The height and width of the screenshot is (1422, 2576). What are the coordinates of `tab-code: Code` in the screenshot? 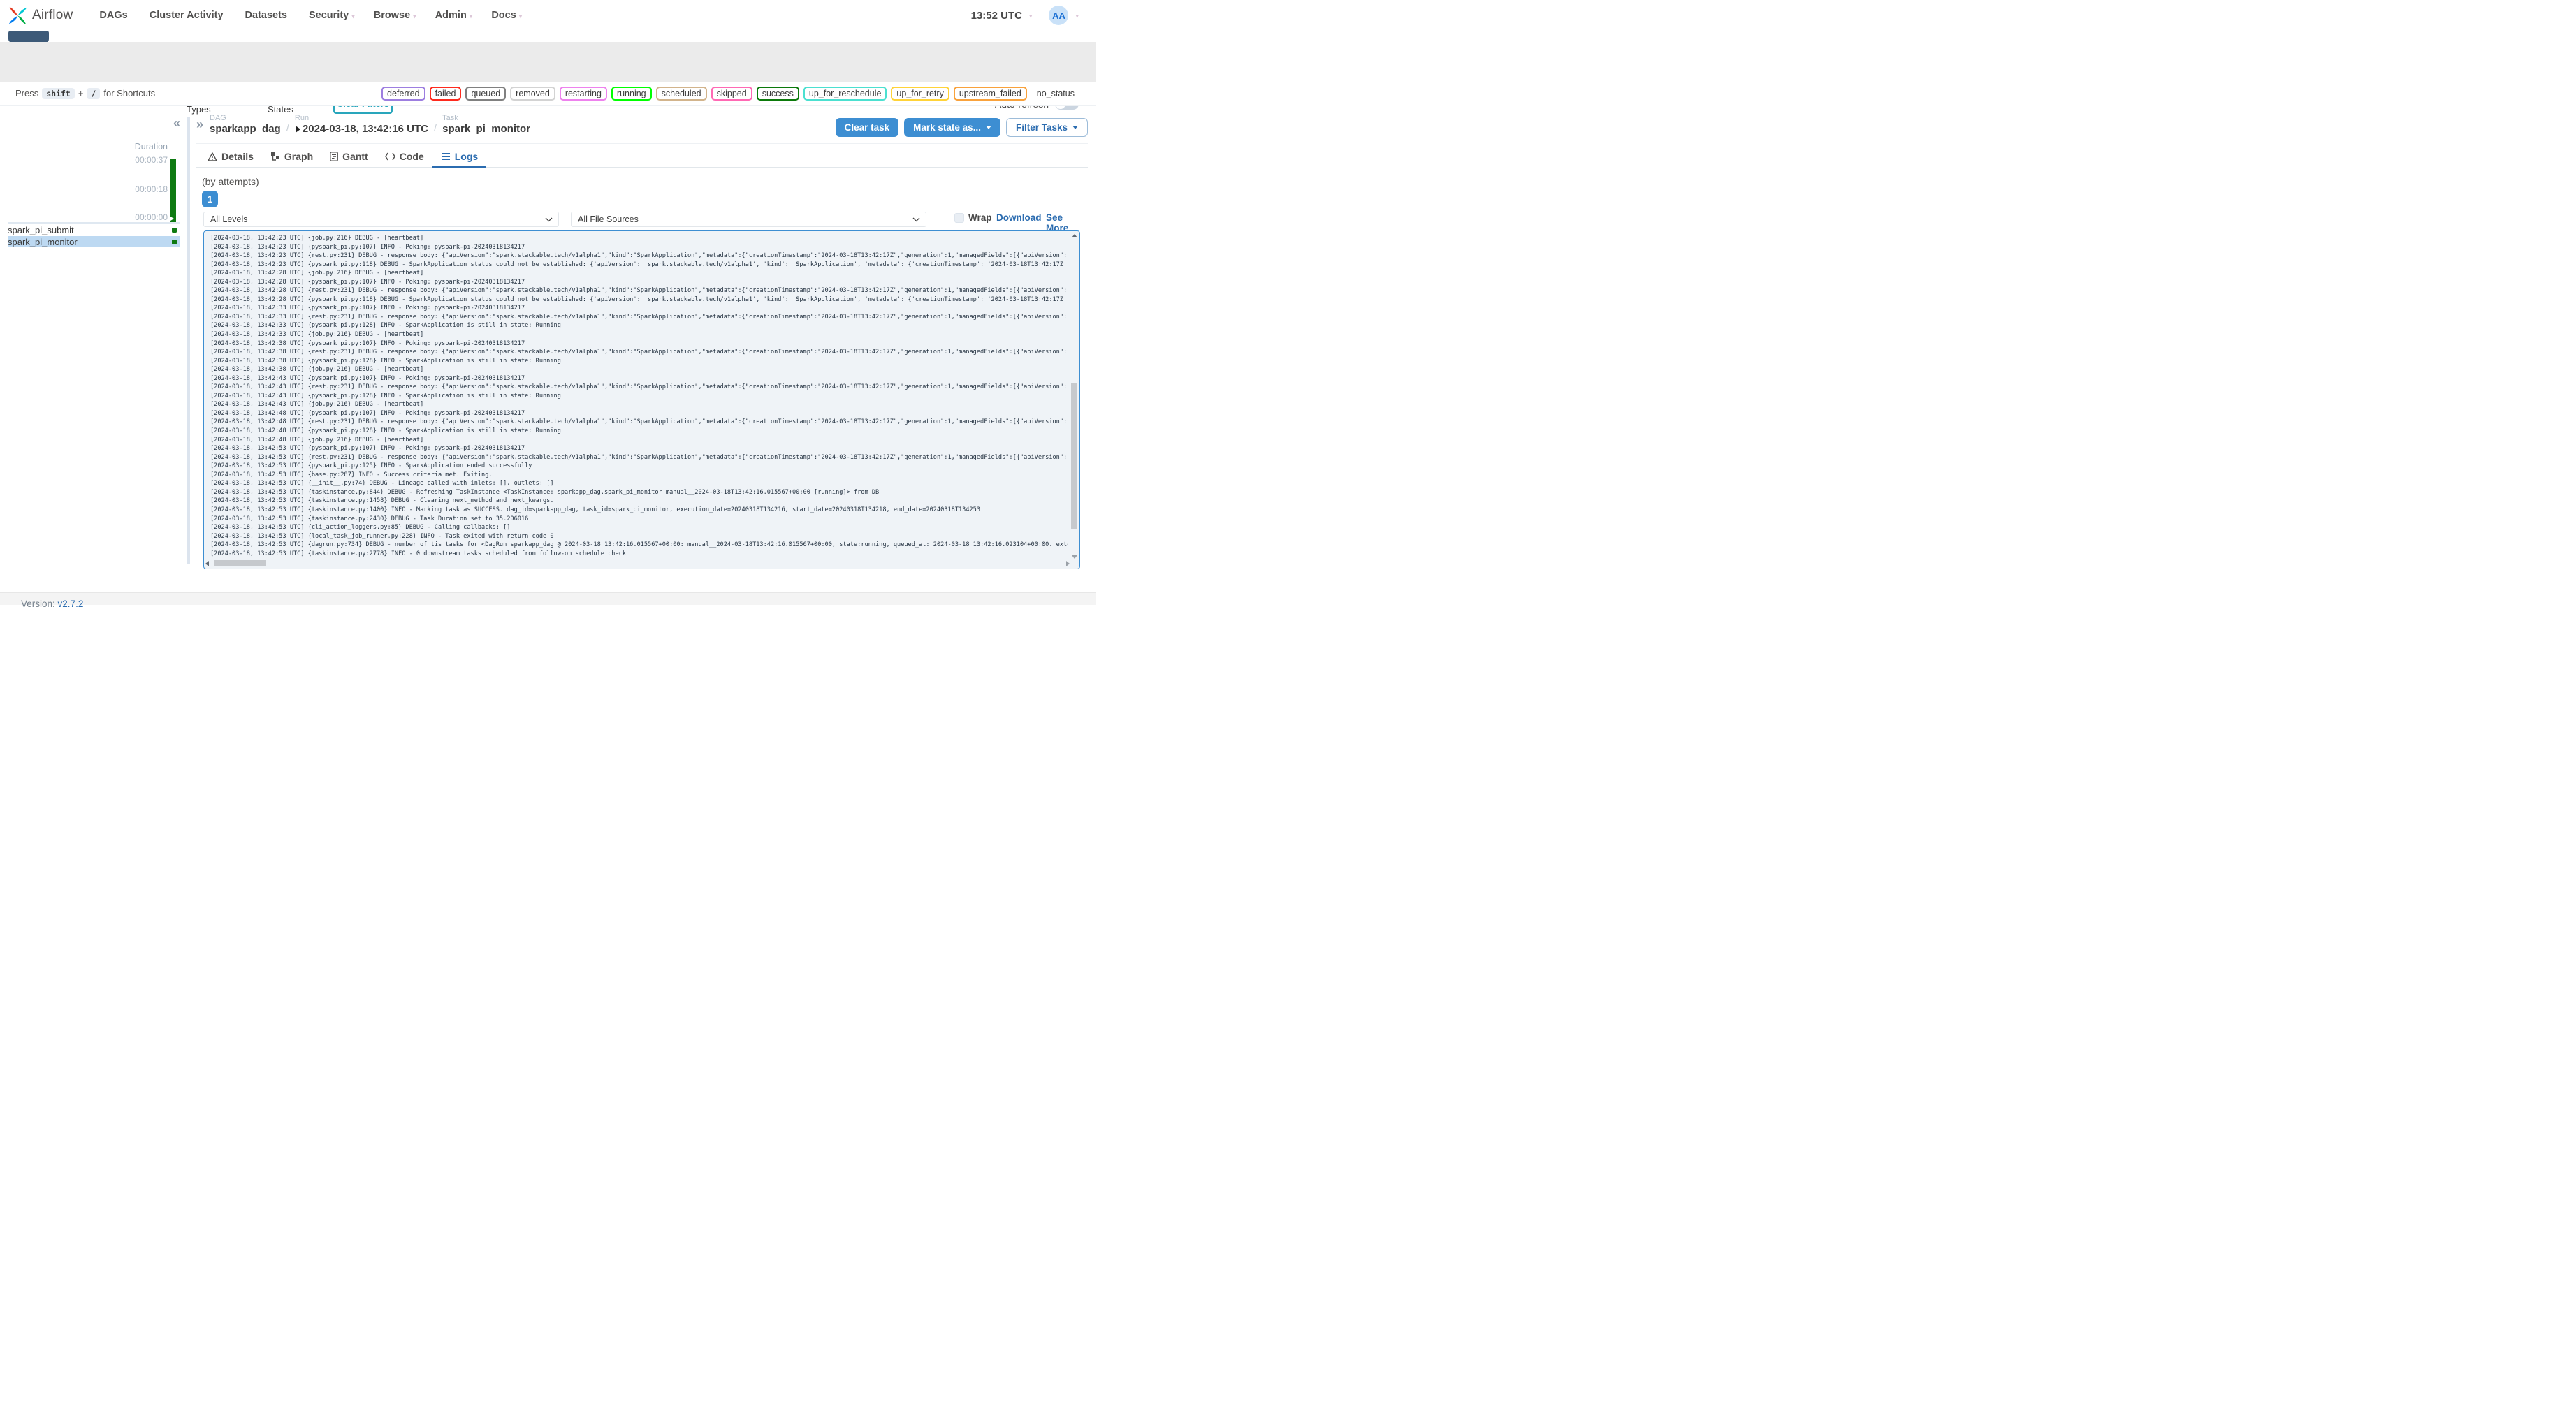 It's located at (405, 157).